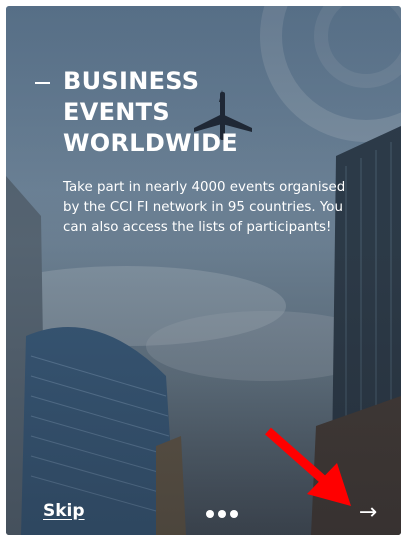 This screenshot has width=406, height=537. I want to click on title-dash-decoration, so click(42, 83).